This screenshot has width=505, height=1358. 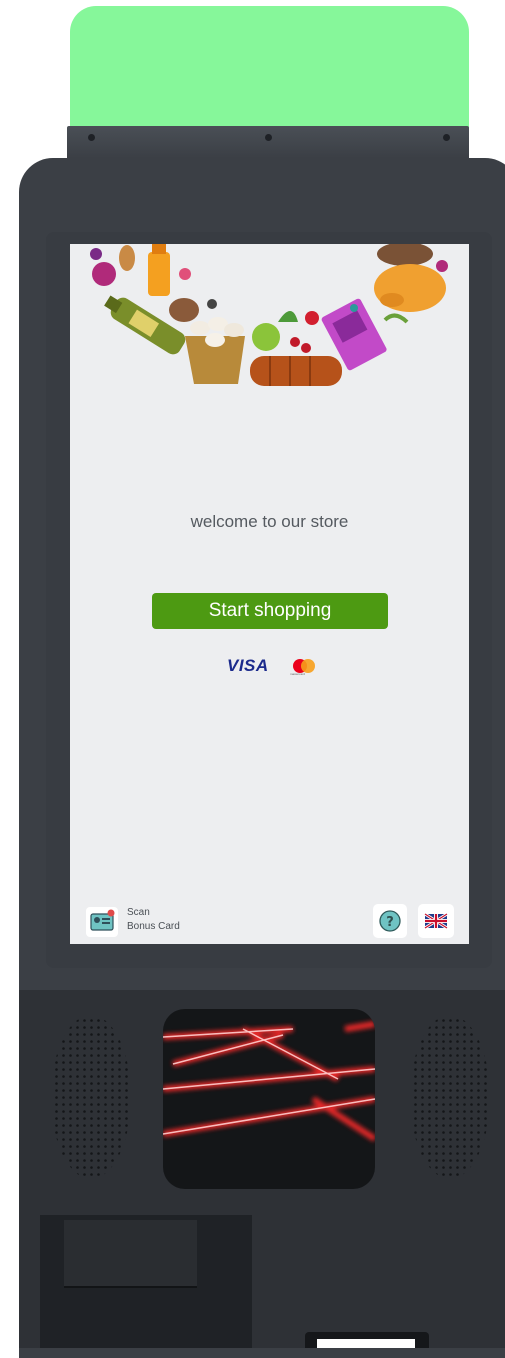 I want to click on speaker-grille-right, so click(x=450, y=1097).